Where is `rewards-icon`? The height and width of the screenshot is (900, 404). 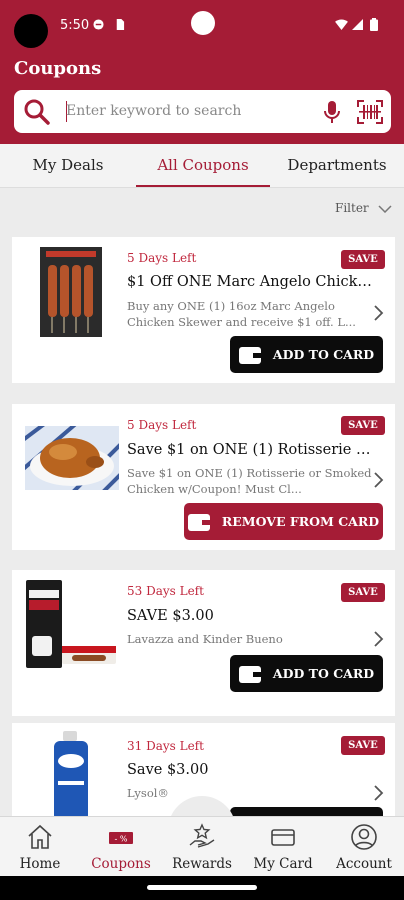 rewards-icon is located at coordinates (202, 835).